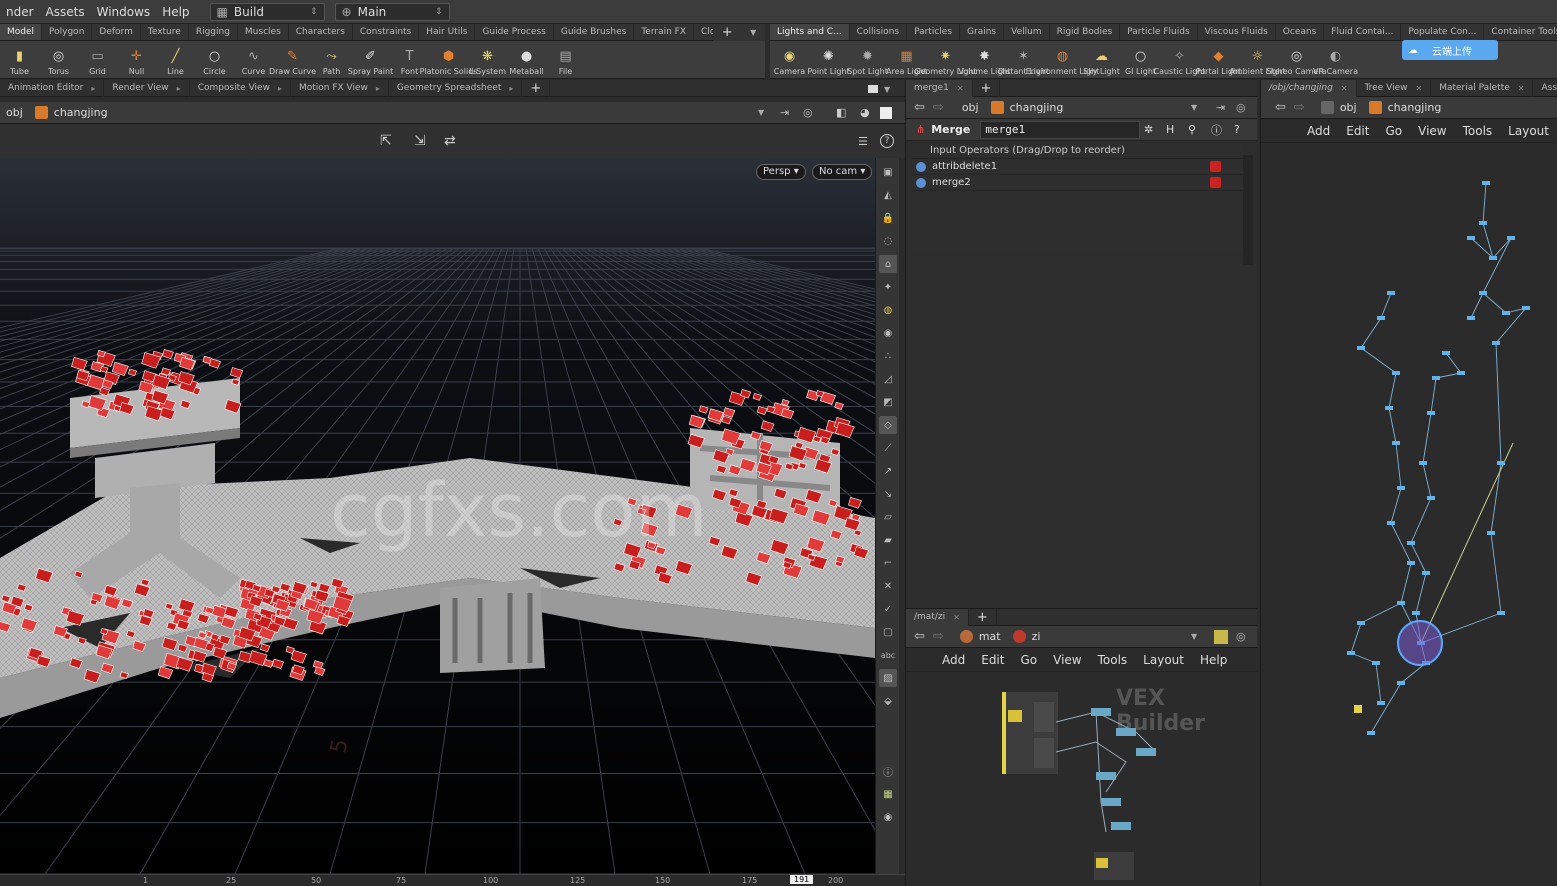 The height and width of the screenshot is (886, 1557). Describe the element at coordinates (888, 609) in the screenshot. I see `check-icon: ✓` at that location.